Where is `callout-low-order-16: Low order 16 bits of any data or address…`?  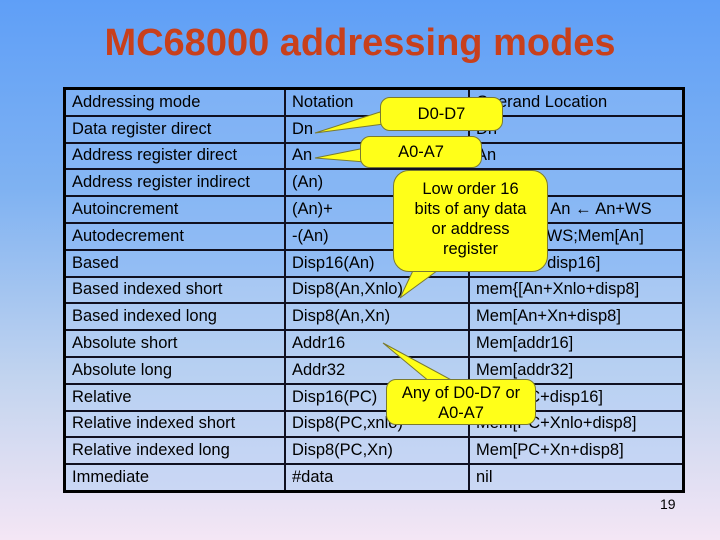 callout-low-order-16: Low order 16 bits of any data or address… is located at coordinates (470, 221).